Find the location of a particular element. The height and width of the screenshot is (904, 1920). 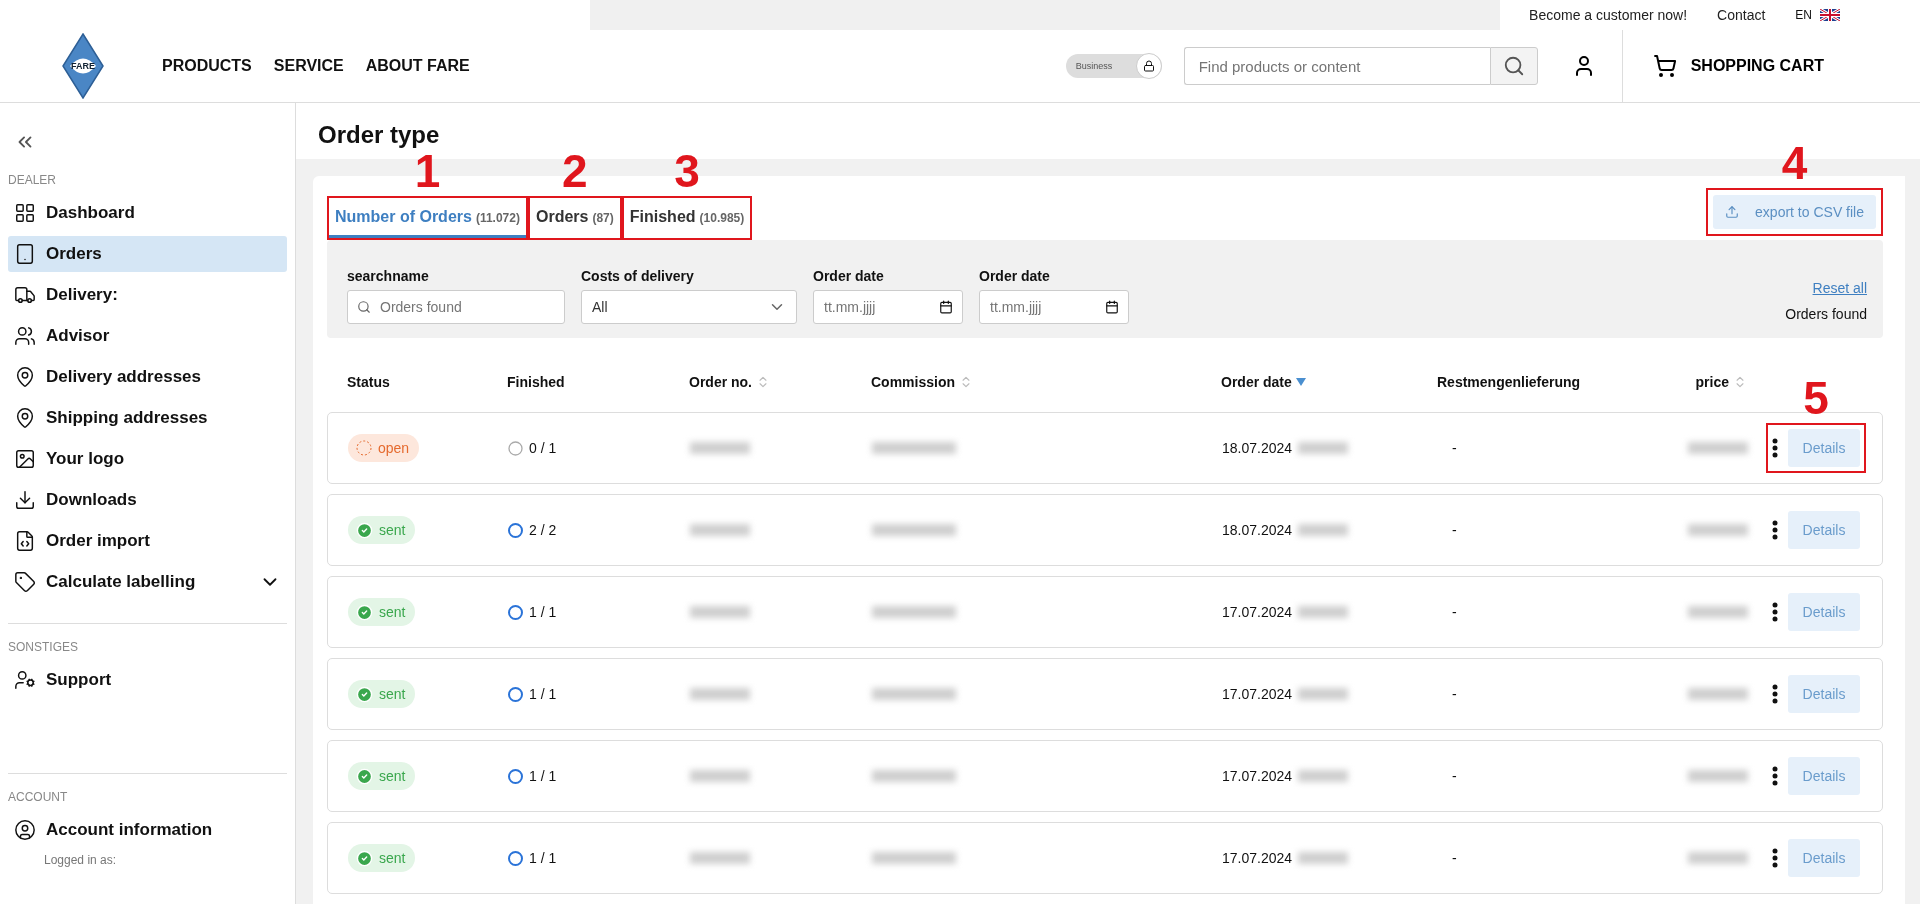

search-field: Find products or content is located at coordinates (1336, 66).